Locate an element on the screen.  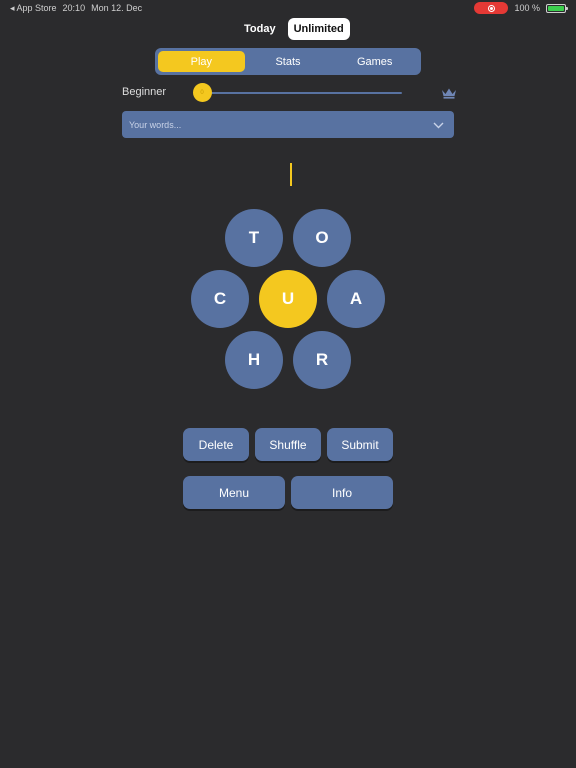
letter-tile-top-left: T is located at coordinates (254, 238).